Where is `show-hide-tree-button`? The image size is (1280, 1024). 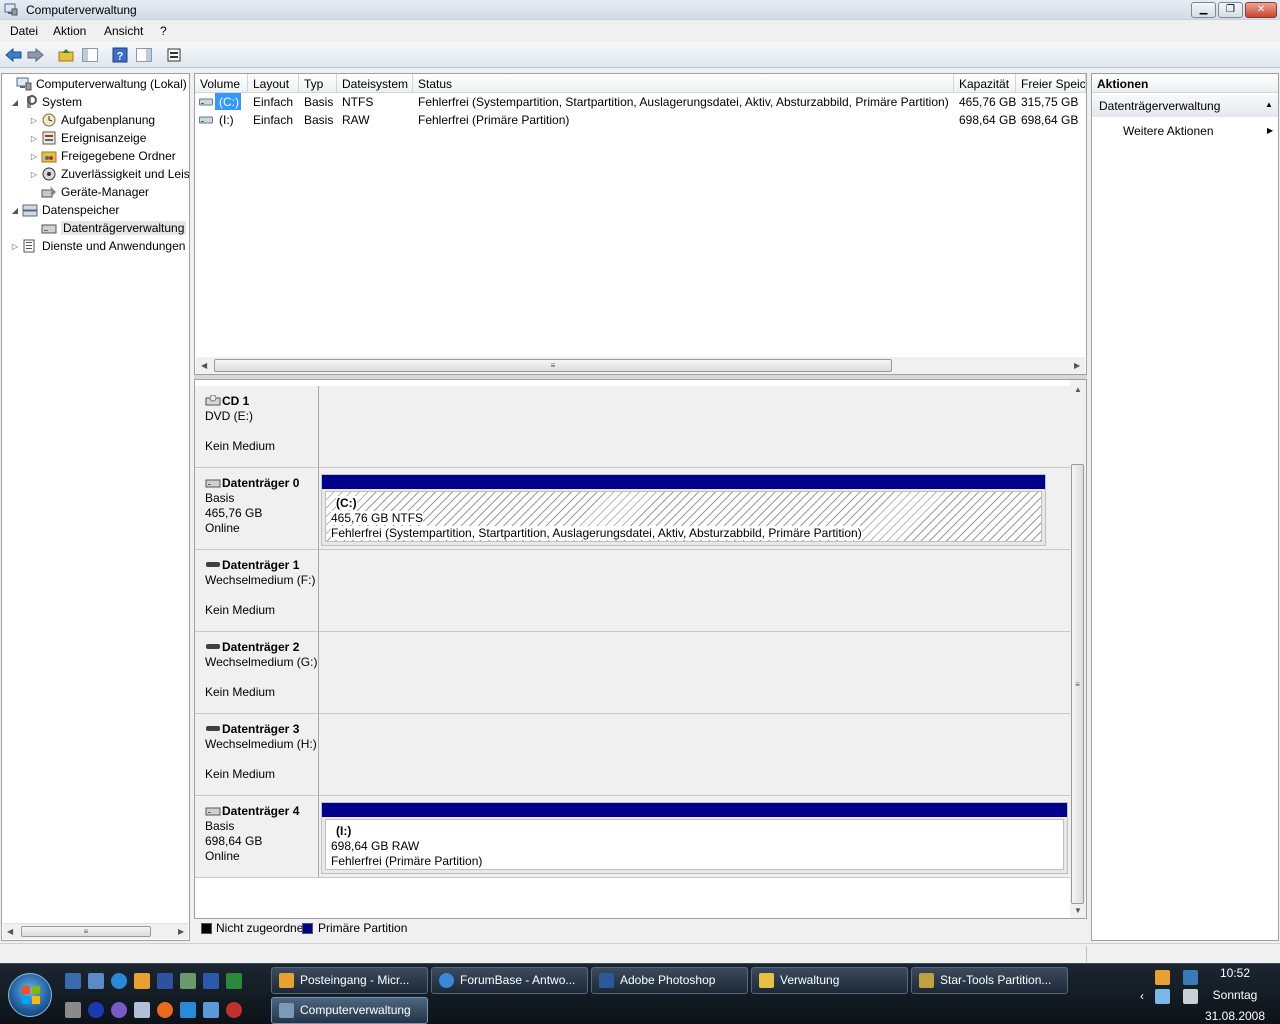
show-hide-tree-button is located at coordinates (90, 55).